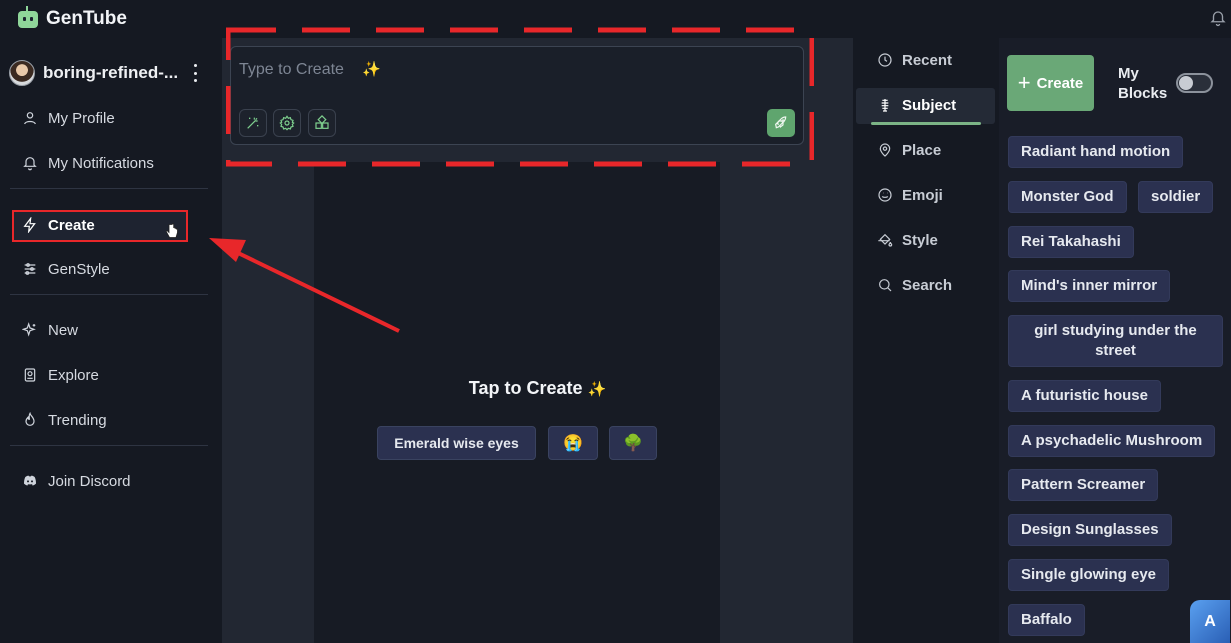 This screenshot has height=643, width=1231. What do you see at coordinates (28, 16) in the screenshot?
I see `tv-logo-icon` at bounding box center [28, 16].